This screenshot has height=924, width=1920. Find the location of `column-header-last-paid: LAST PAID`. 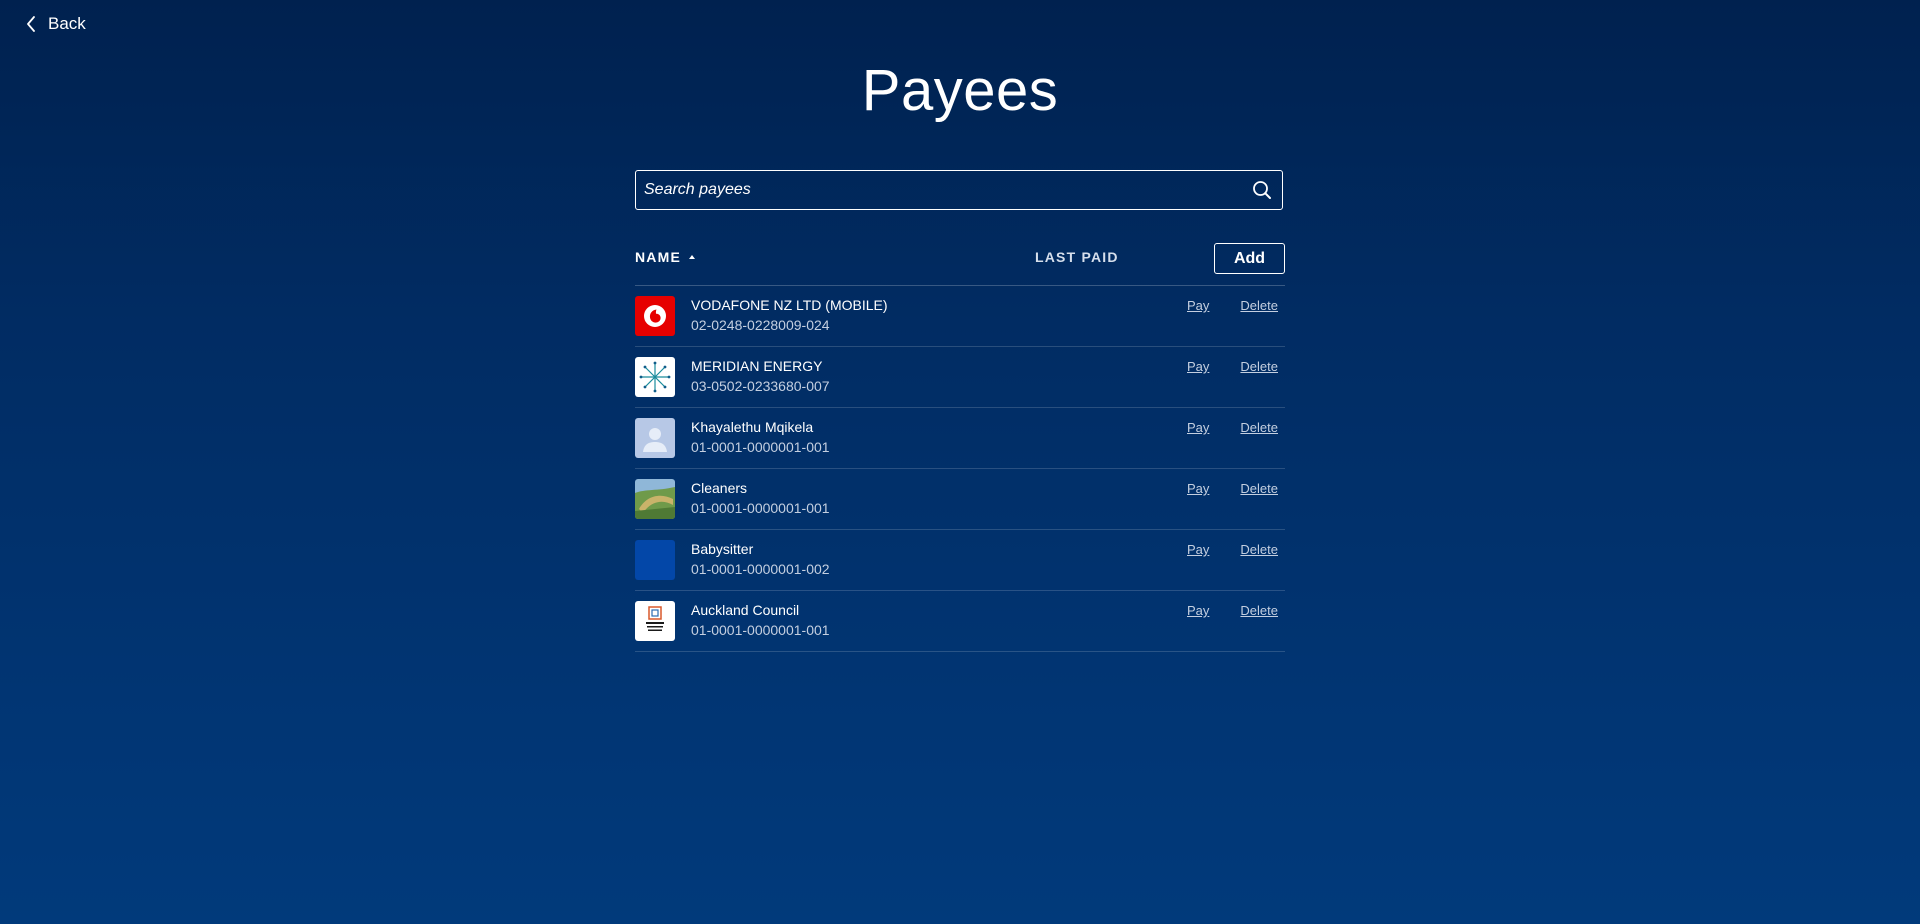

column-header-last-paid: LAST PAID is located at coordinates (1077, 257).